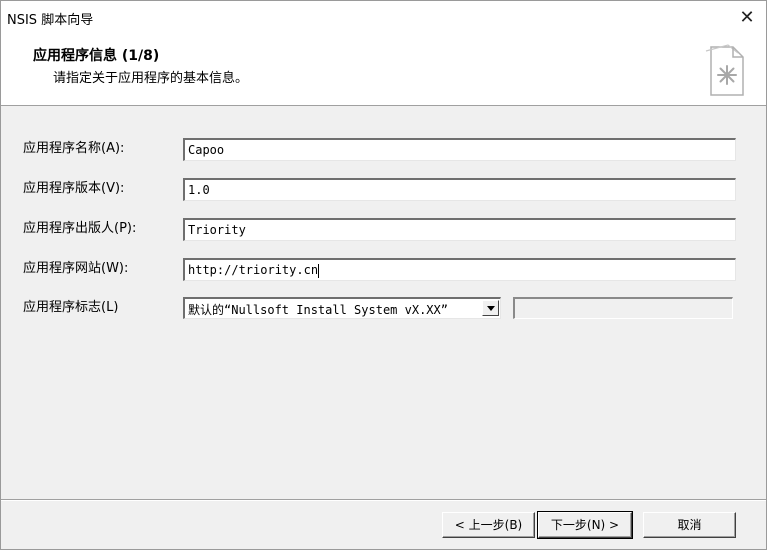 Image resolution: width=767 pixels, height=550 pixels. What do you see at coordinates (50, 20) in the screenshot?
I see `window-title: NSIS 脚本向导` at bounding box center [50, 20].